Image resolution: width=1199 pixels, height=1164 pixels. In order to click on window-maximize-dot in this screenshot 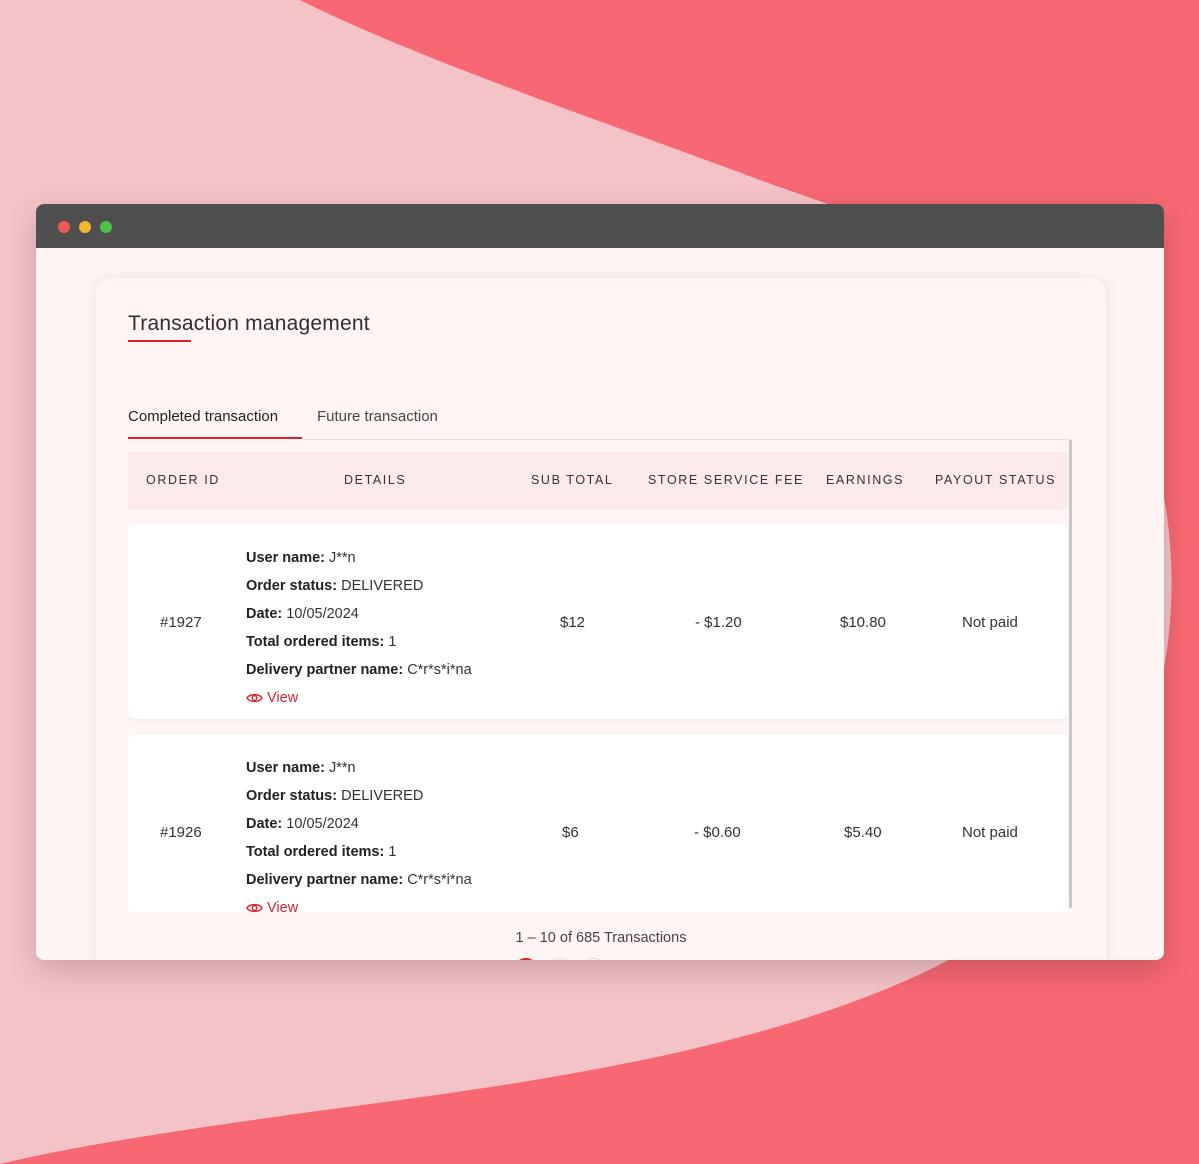, I will do `click(106, 227)`.